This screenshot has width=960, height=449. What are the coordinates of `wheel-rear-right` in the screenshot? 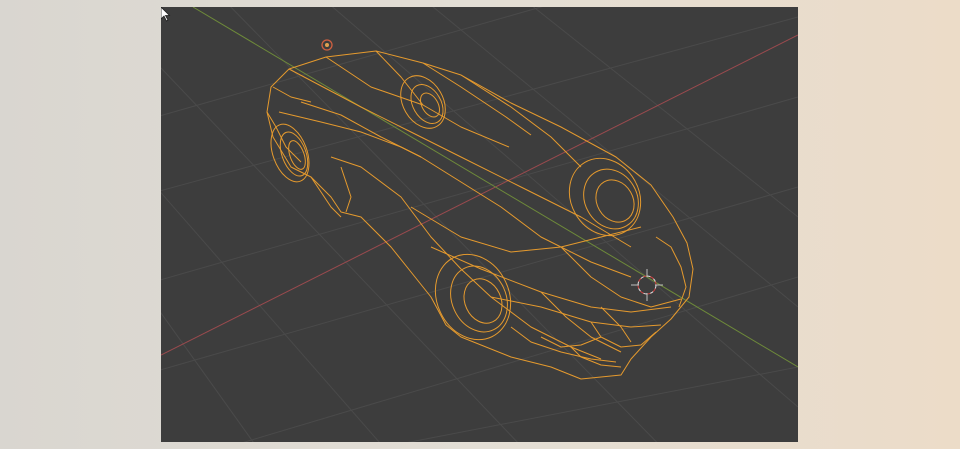 It's located at (423, 102).